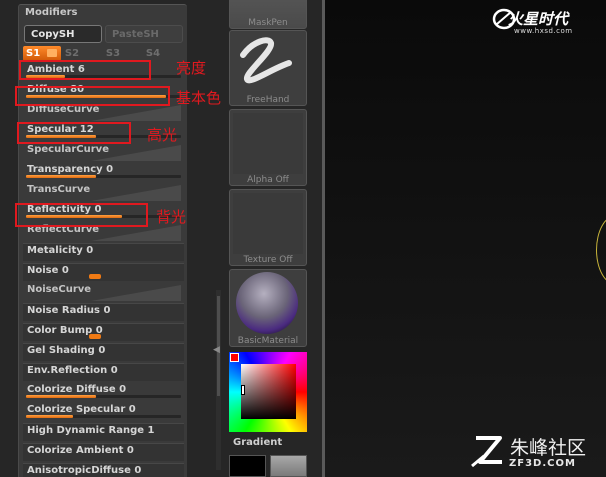  I want to click on modifier-name: Noise, so click(43, 270).